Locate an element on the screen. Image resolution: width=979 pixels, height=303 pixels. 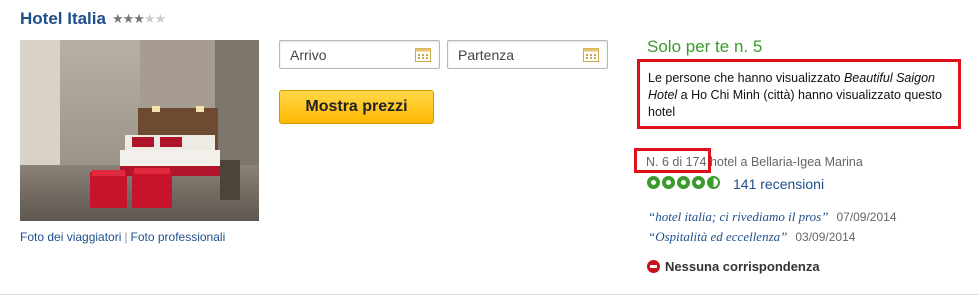
recommendation-text-start: Le persone che hanno visualizzato is located at coordinates (746, 78).